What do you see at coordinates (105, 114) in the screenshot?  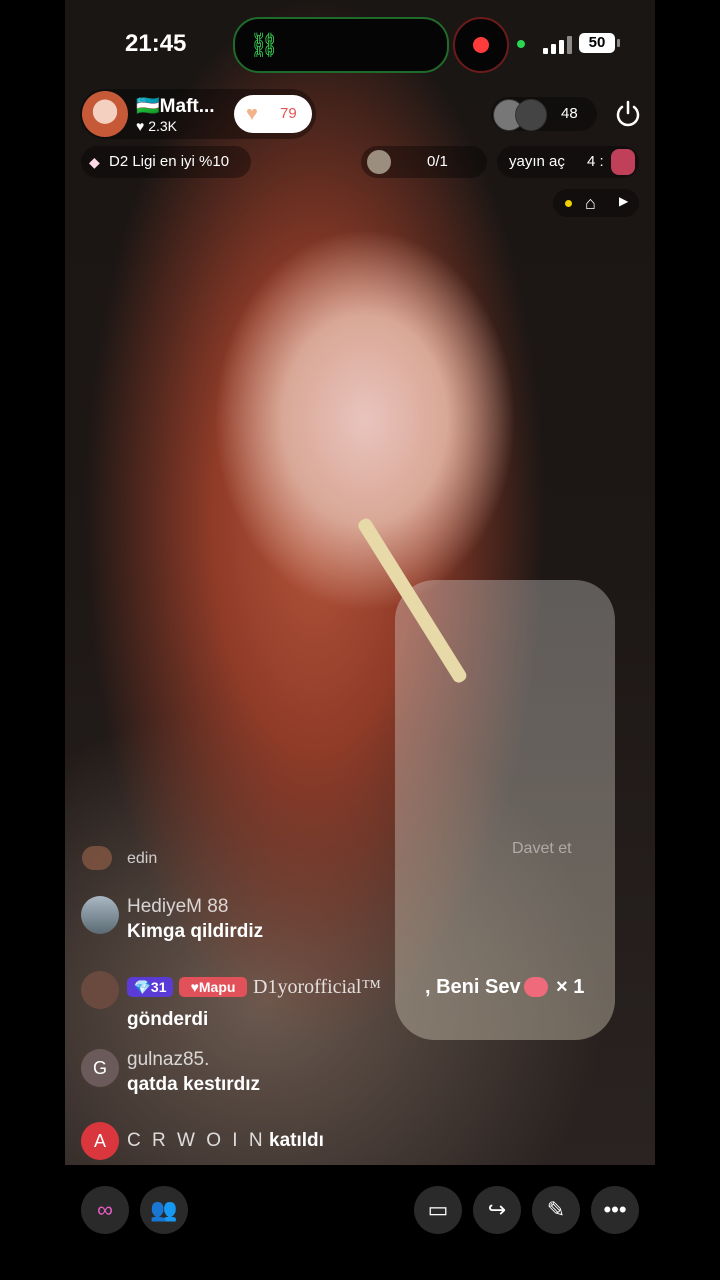 I see `host-avatar` at bounding box center [105, 114].